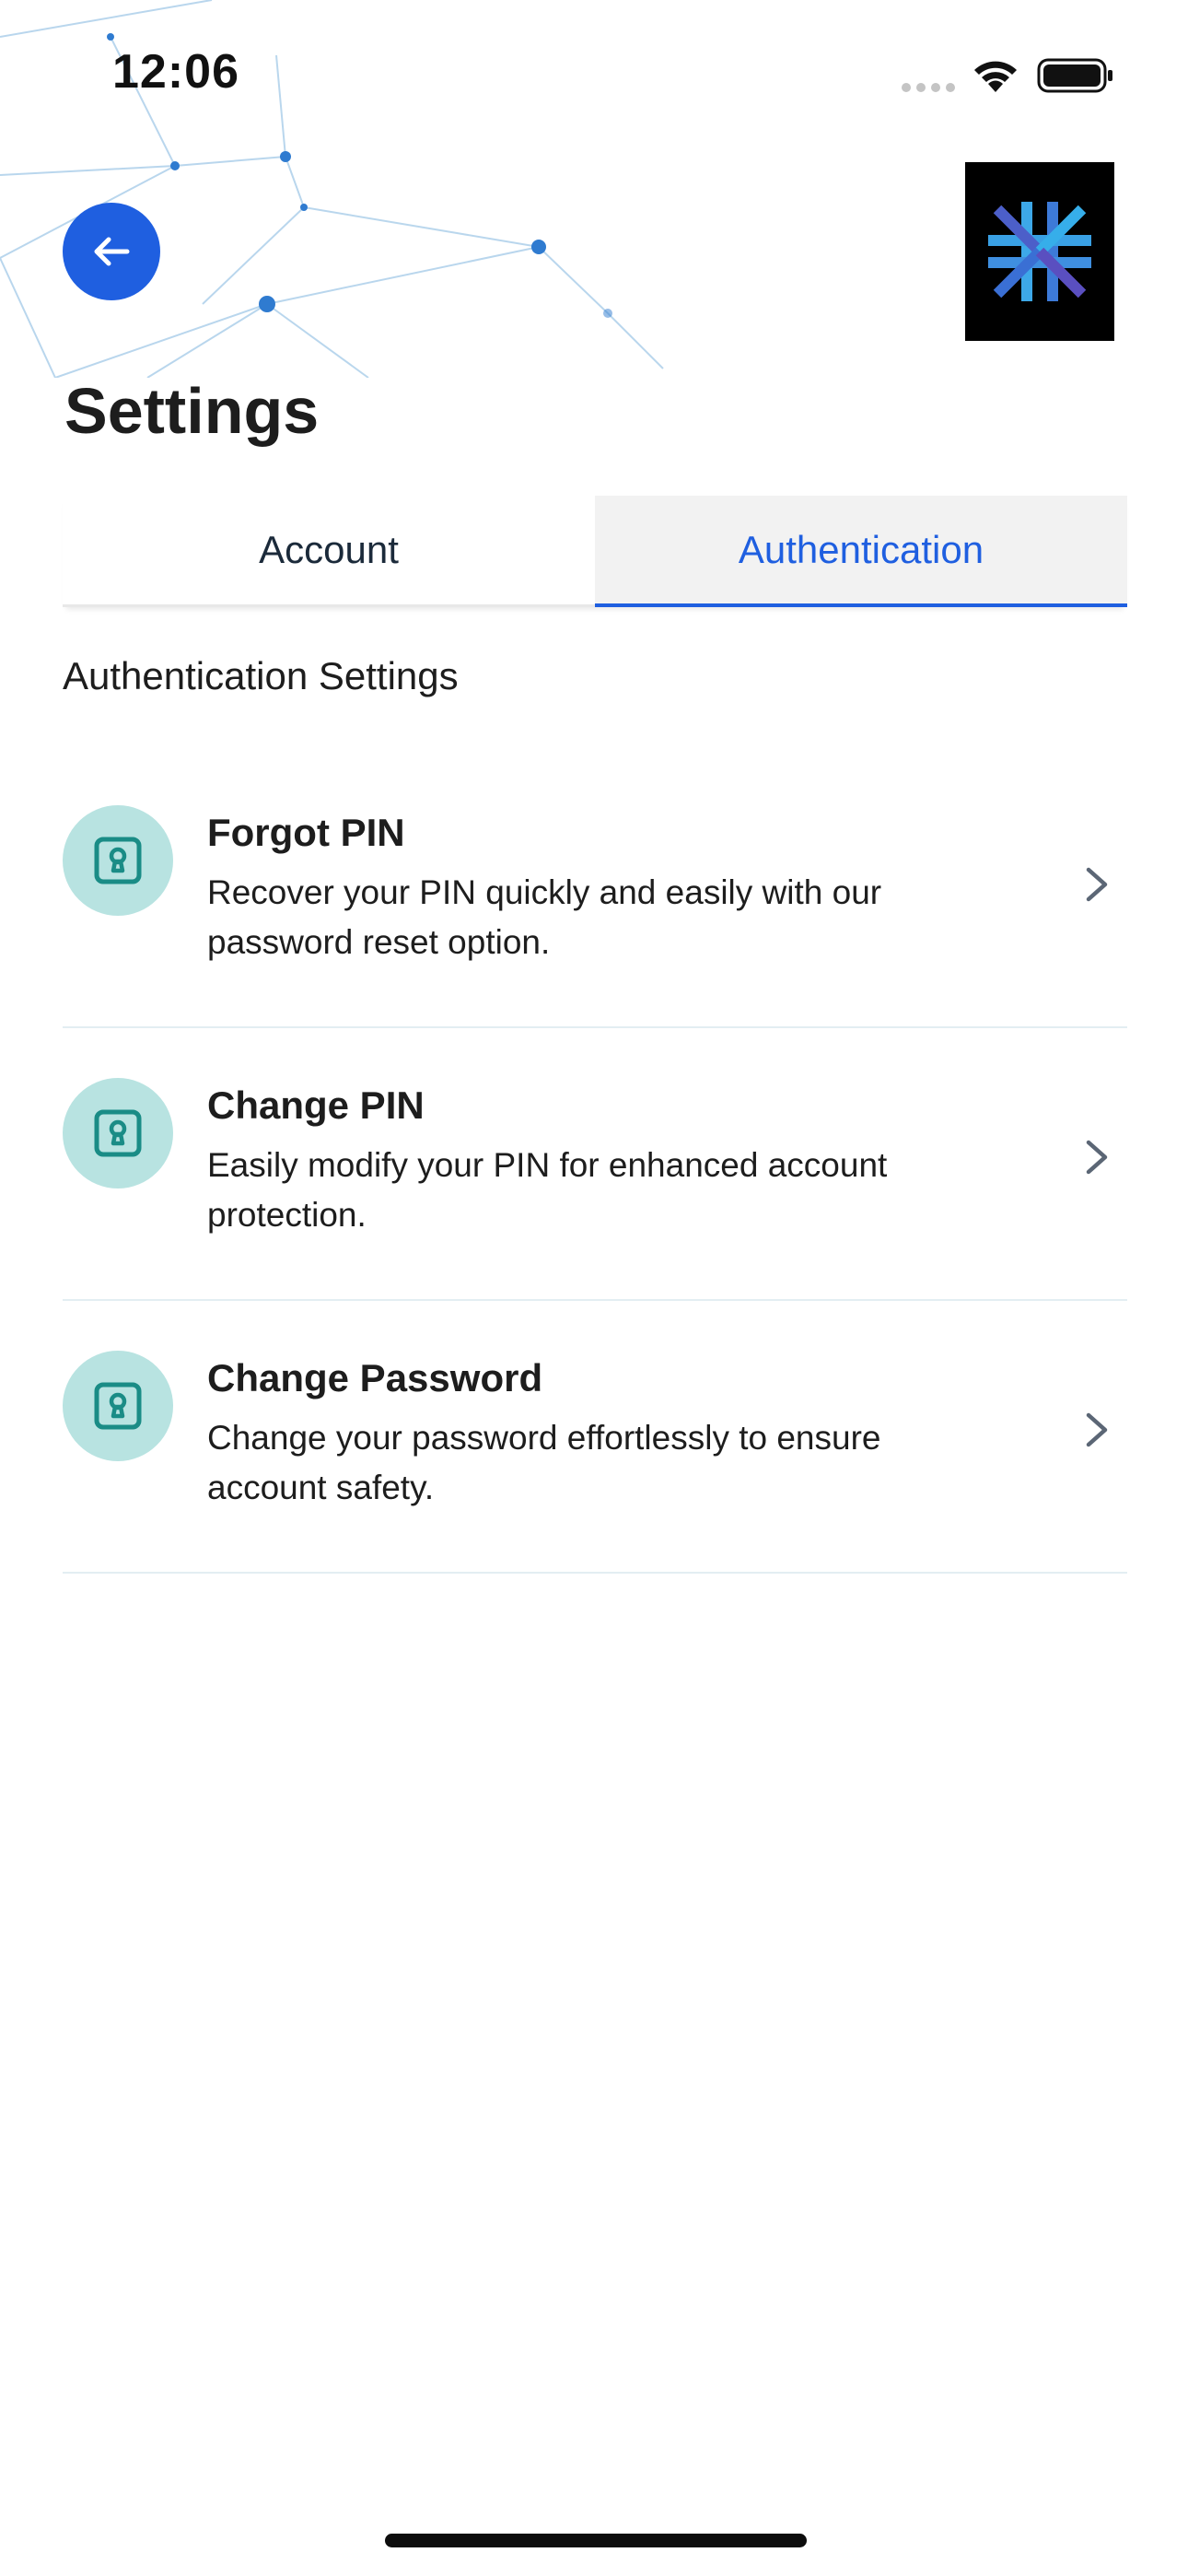 Image resolution: width=1188 pixels, height=2576 pixels. I want to click on signal-dots-icon, so click(928, 87).